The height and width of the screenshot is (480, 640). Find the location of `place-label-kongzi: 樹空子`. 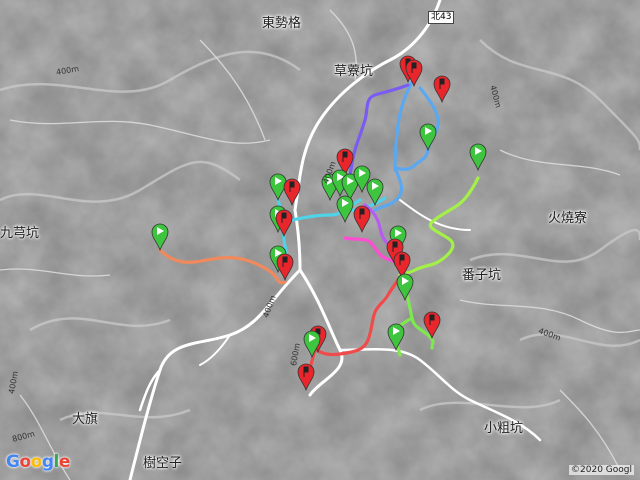

place-label-kongzi: 樹空子 is located at coordinates (163, 463).